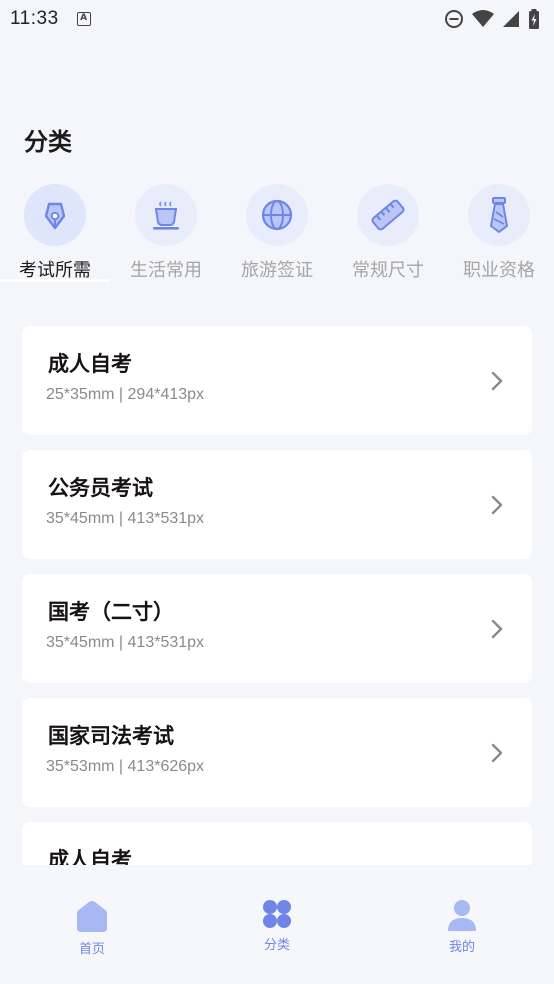 The width and height of the screenshot is (554, 984). What do you see at coordinates (91, 949) in the screenshot?
I see `tab-label: 首页` at bounding box center [91, 949].